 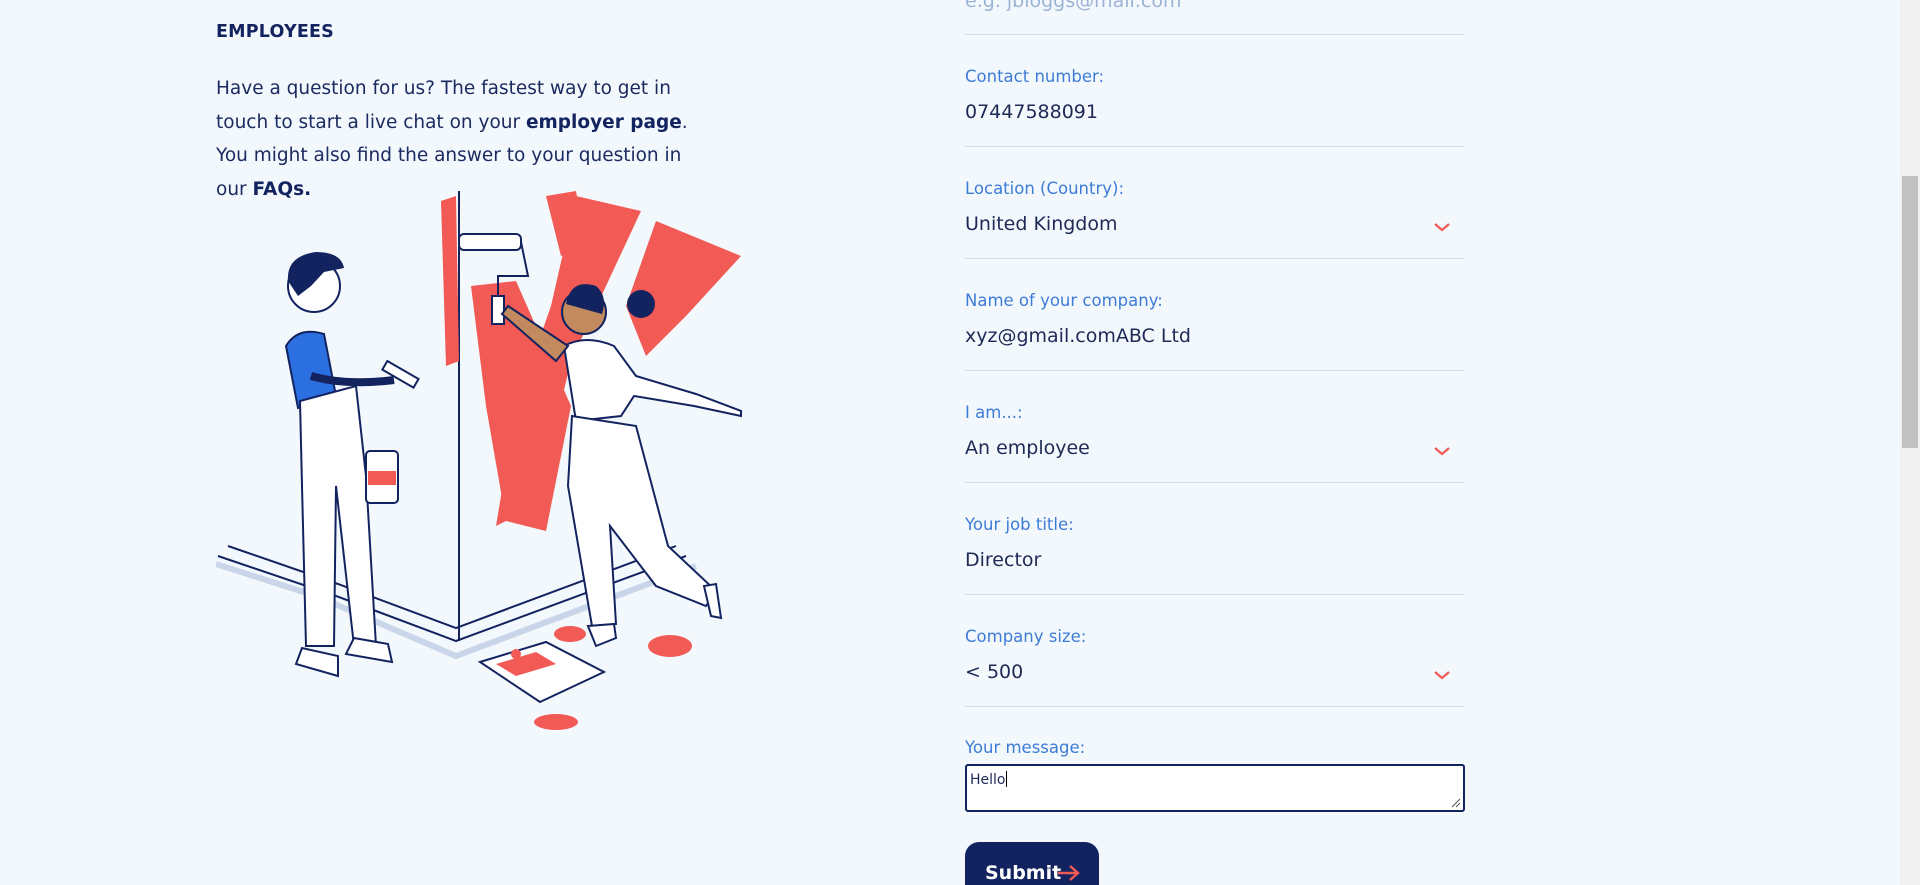 I want to click on employer-page-link: employer page, so click(x=604, y=122).